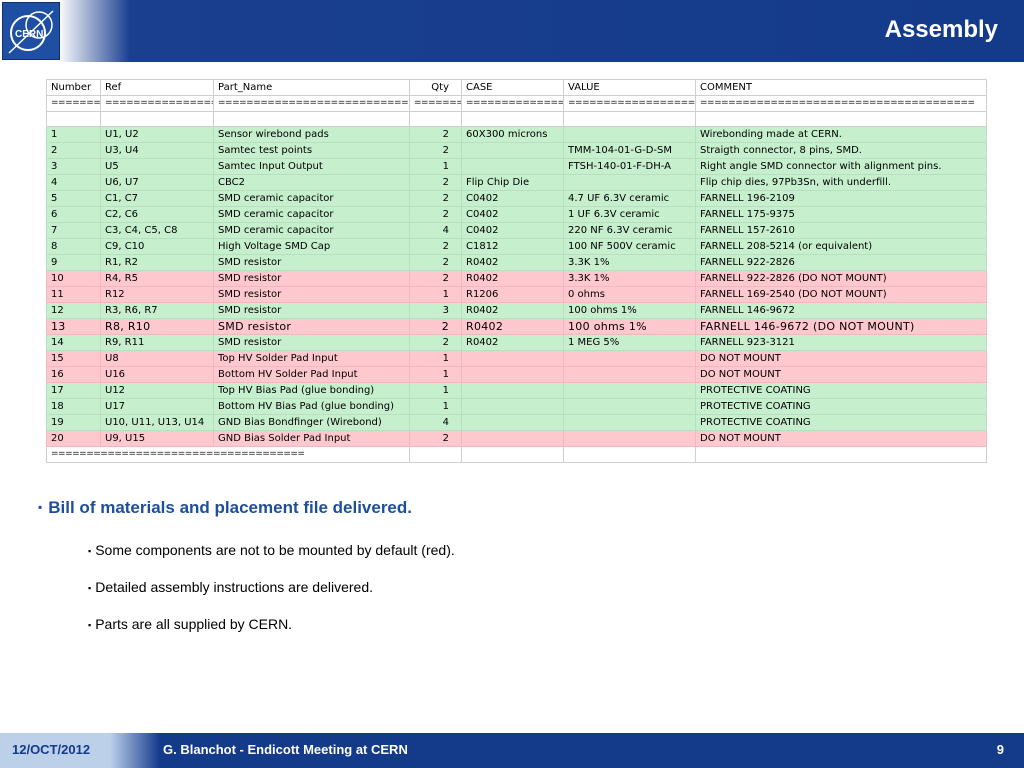 Image resolution: width=1024 pixels, height=768 pixels. What do you see at coordinates (73, 278) in the screenshot?
I see `table-cell: 10` at bounding box center [73, 278].